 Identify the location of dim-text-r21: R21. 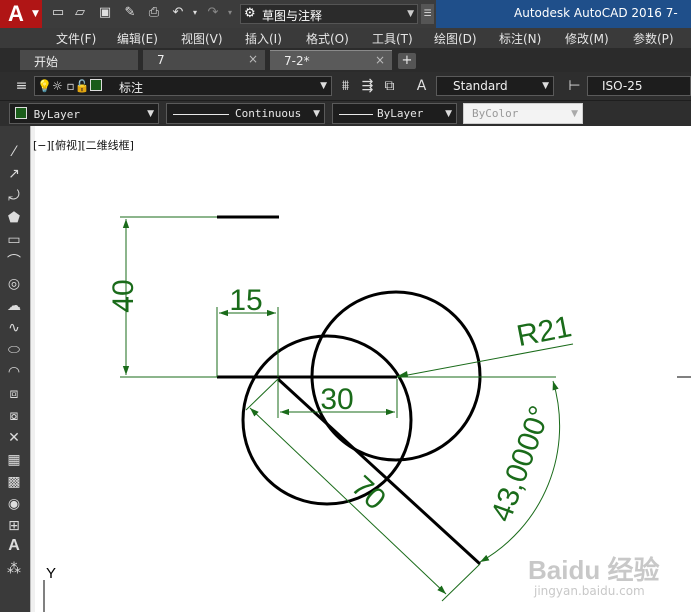
(544, 331).